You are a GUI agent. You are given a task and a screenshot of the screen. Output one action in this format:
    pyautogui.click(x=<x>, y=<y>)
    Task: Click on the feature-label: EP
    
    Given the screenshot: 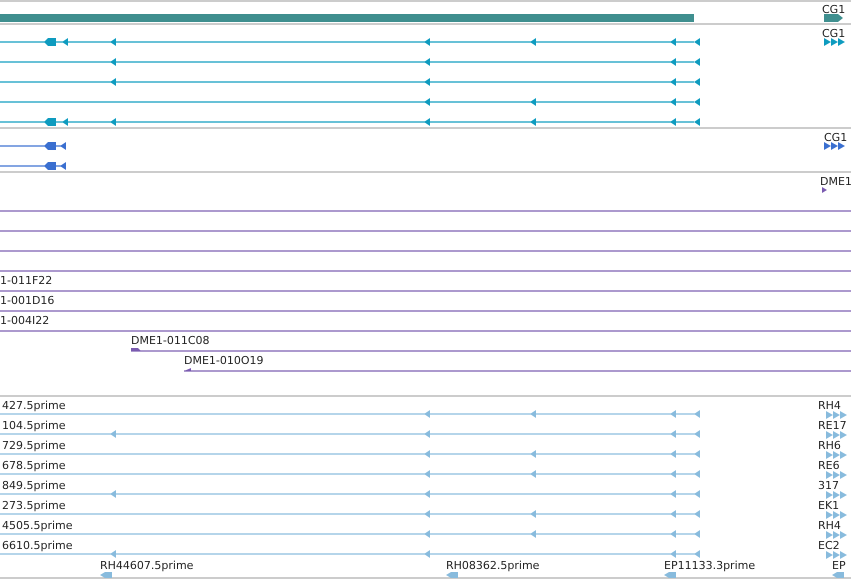 What is the action you would take?
    pyautogui.click(x=839, y=565)
    